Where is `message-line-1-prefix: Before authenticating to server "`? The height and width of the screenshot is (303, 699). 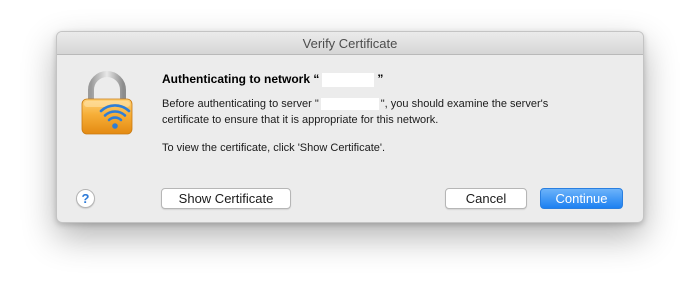
message-line-1-prefix: Before authenticating to server " is located at coordinates (240, 104).